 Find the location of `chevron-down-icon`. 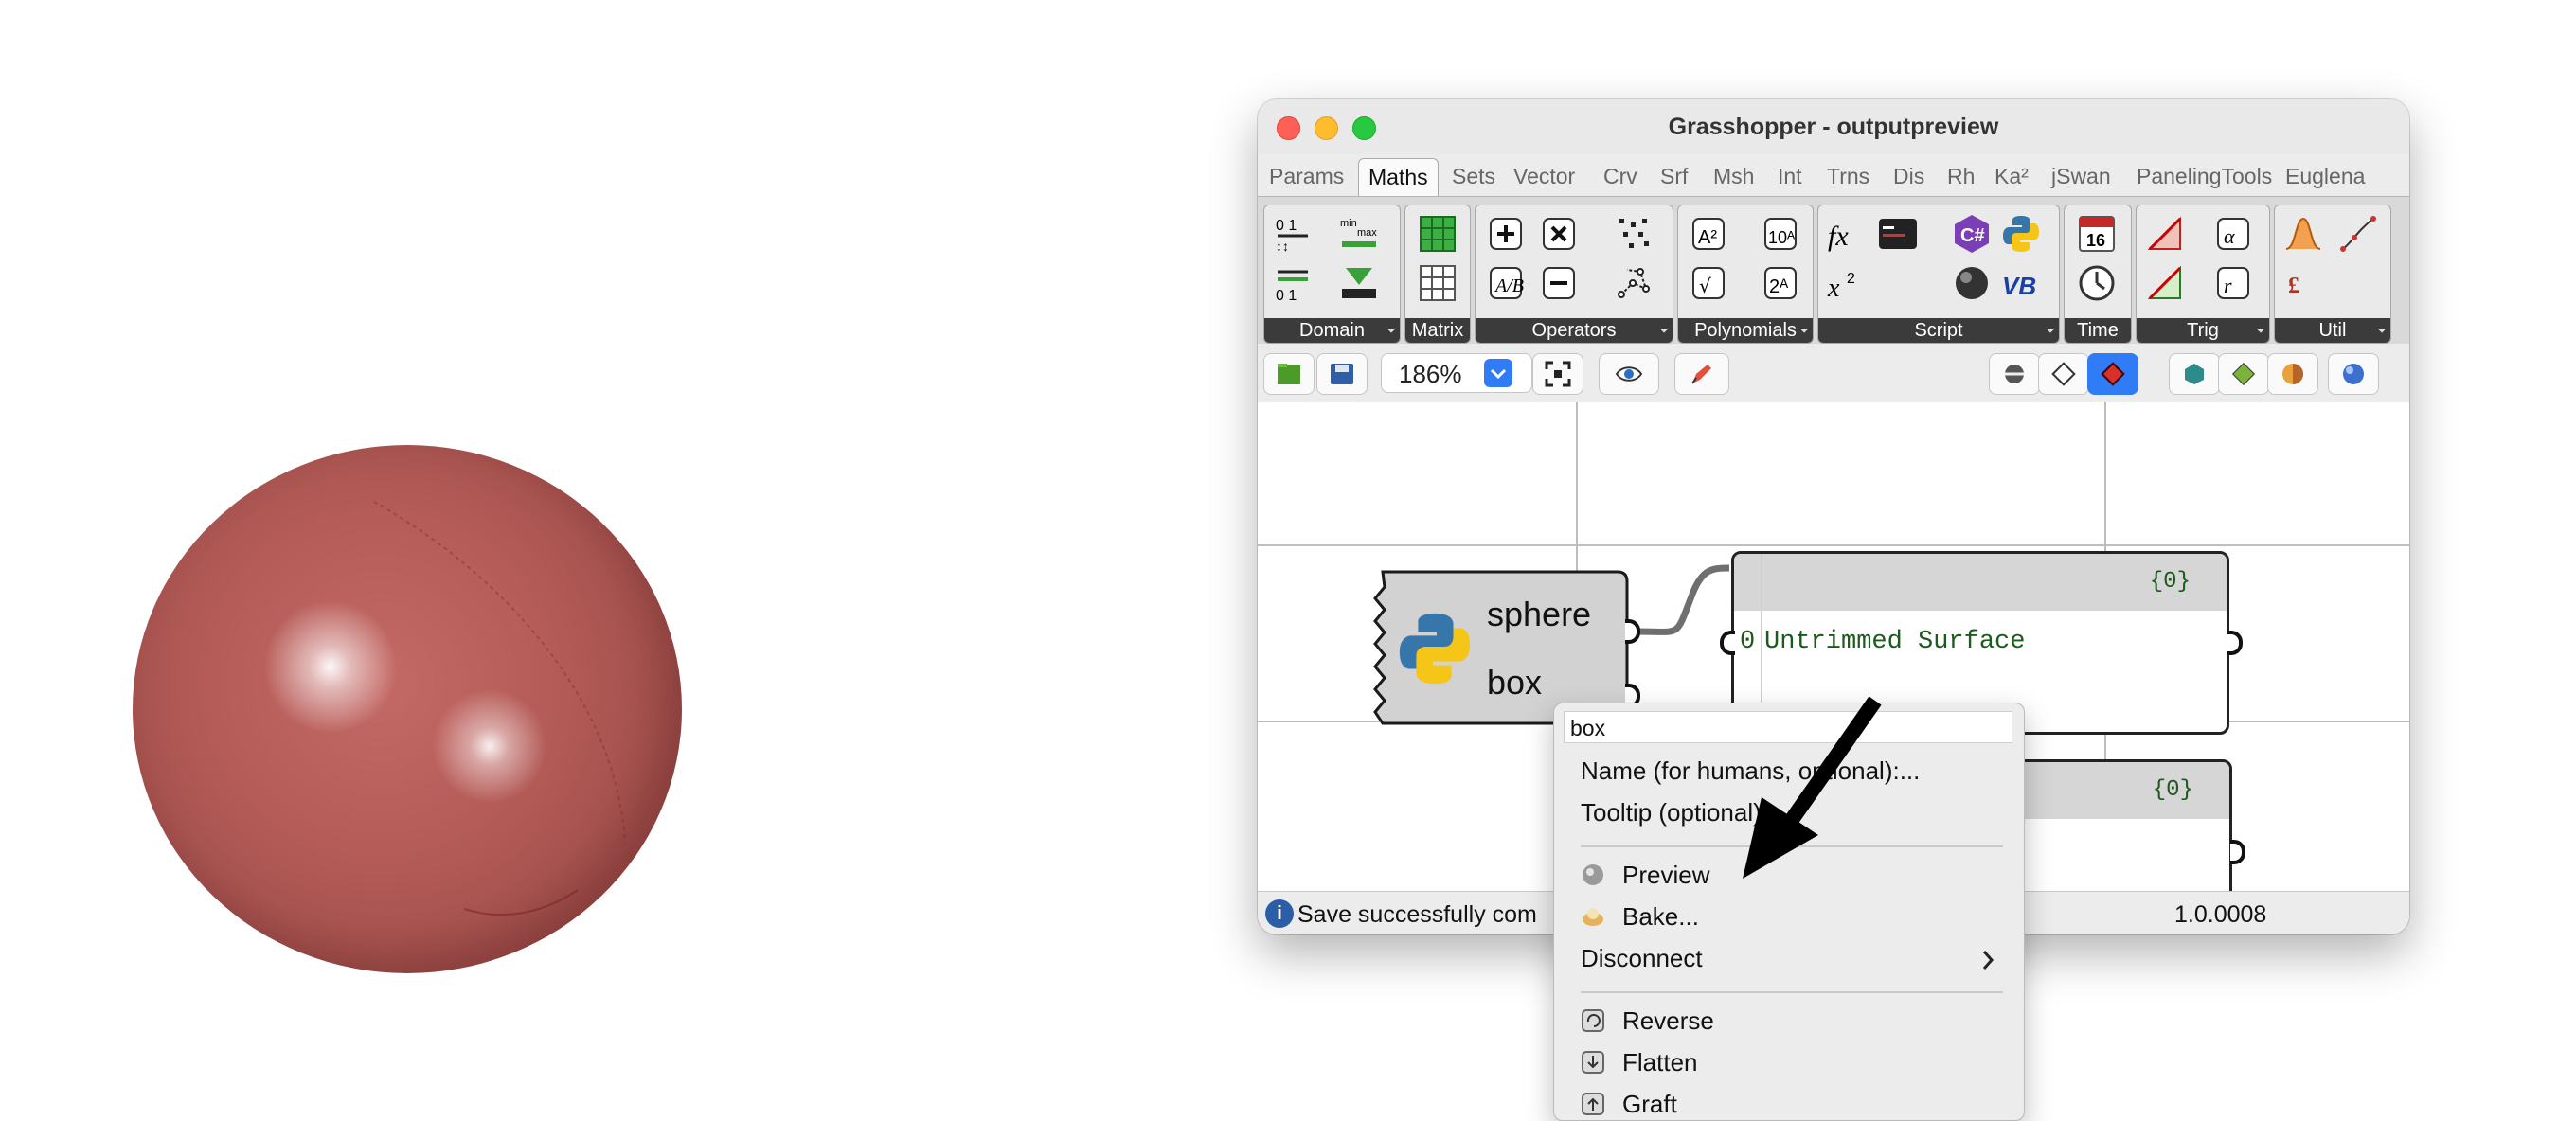

chevron-down-icon is located at coordinates (1498, 374).